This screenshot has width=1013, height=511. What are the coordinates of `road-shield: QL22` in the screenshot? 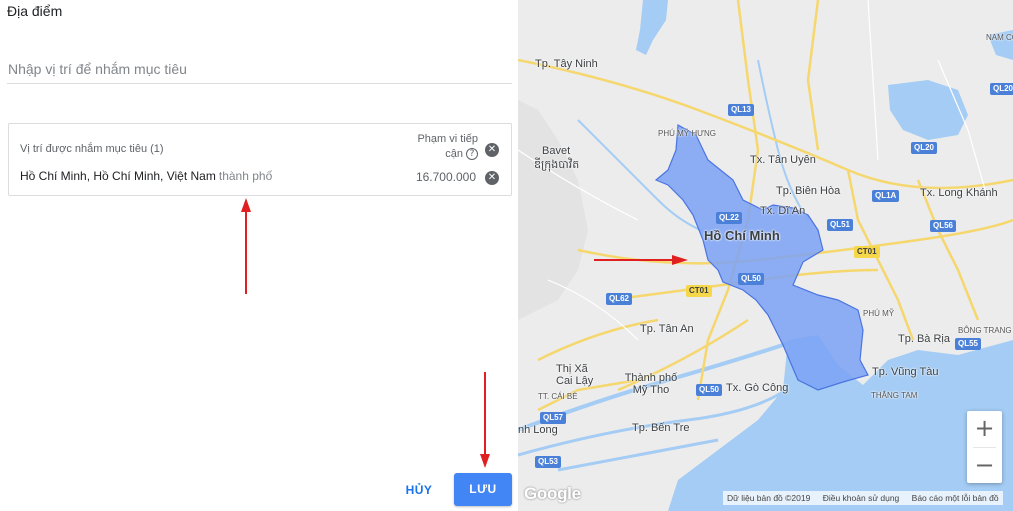 It's located at (729, 218).